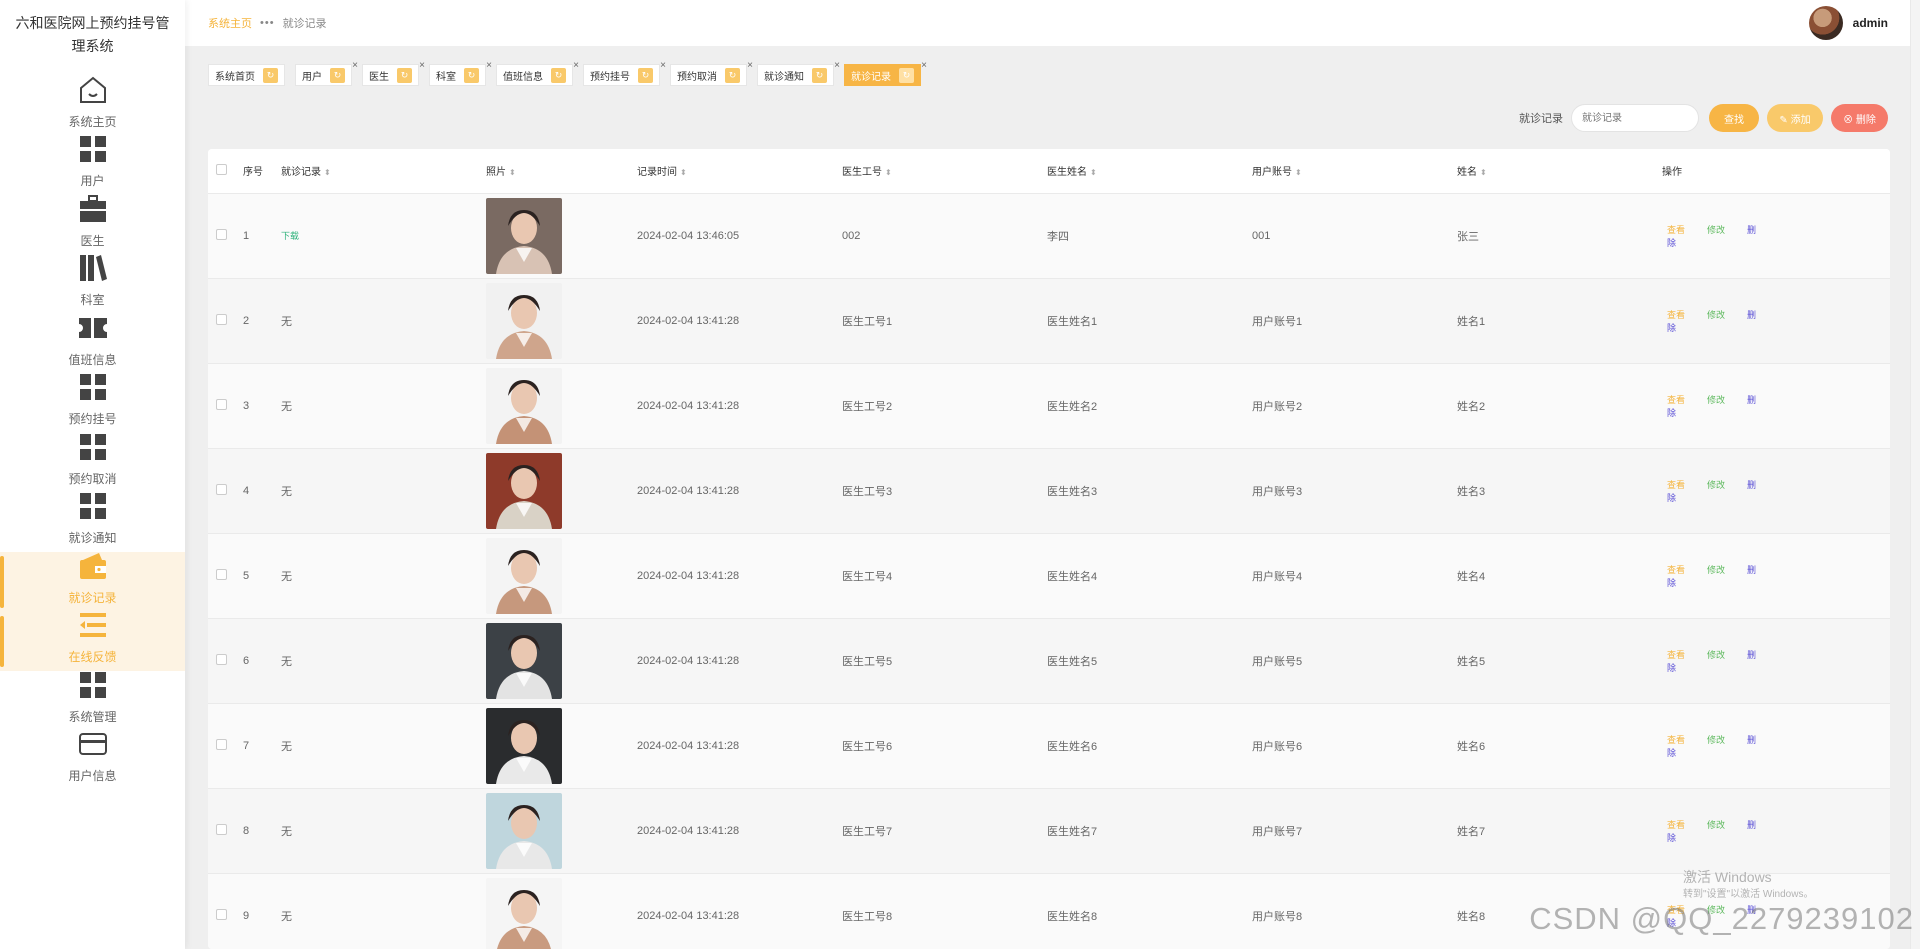 The width and height of the screenshot is (1920, 949). What do you see at coordinates (460, 73) in the screenshot?
I see `tab-3: 科室 ↻ ×` at bounding box center [460, 73].